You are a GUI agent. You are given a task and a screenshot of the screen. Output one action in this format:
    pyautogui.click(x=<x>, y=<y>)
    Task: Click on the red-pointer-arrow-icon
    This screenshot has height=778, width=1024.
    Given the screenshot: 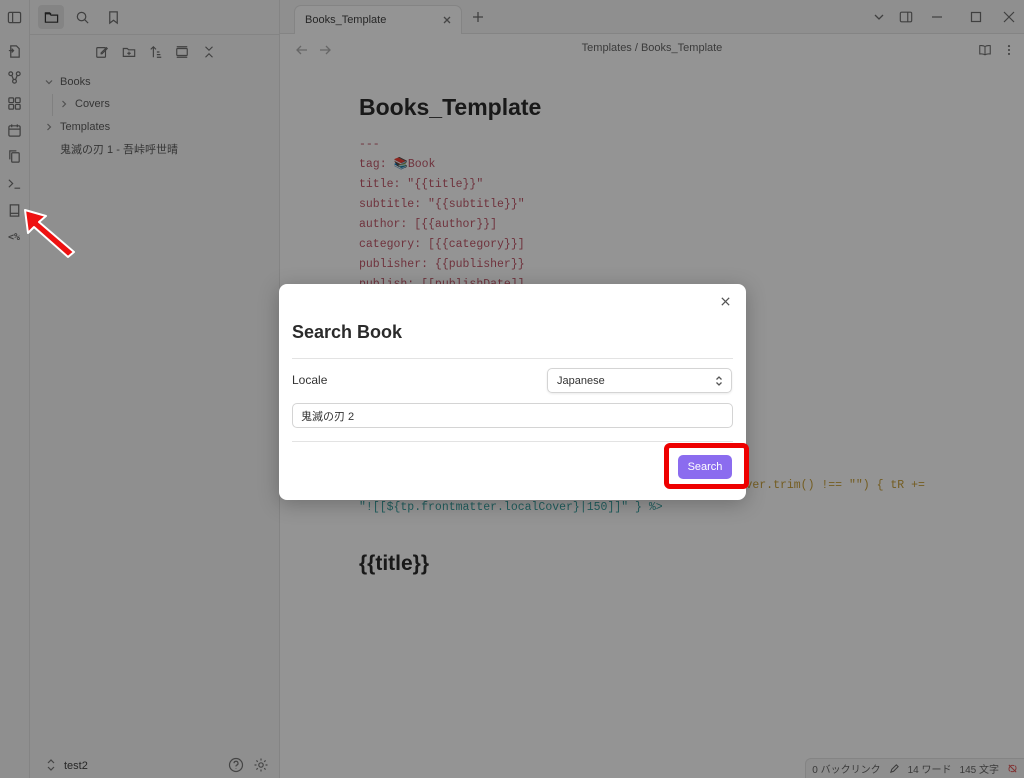 What is the action you would take?
    pyautogui.click(x=49, y=233)
    